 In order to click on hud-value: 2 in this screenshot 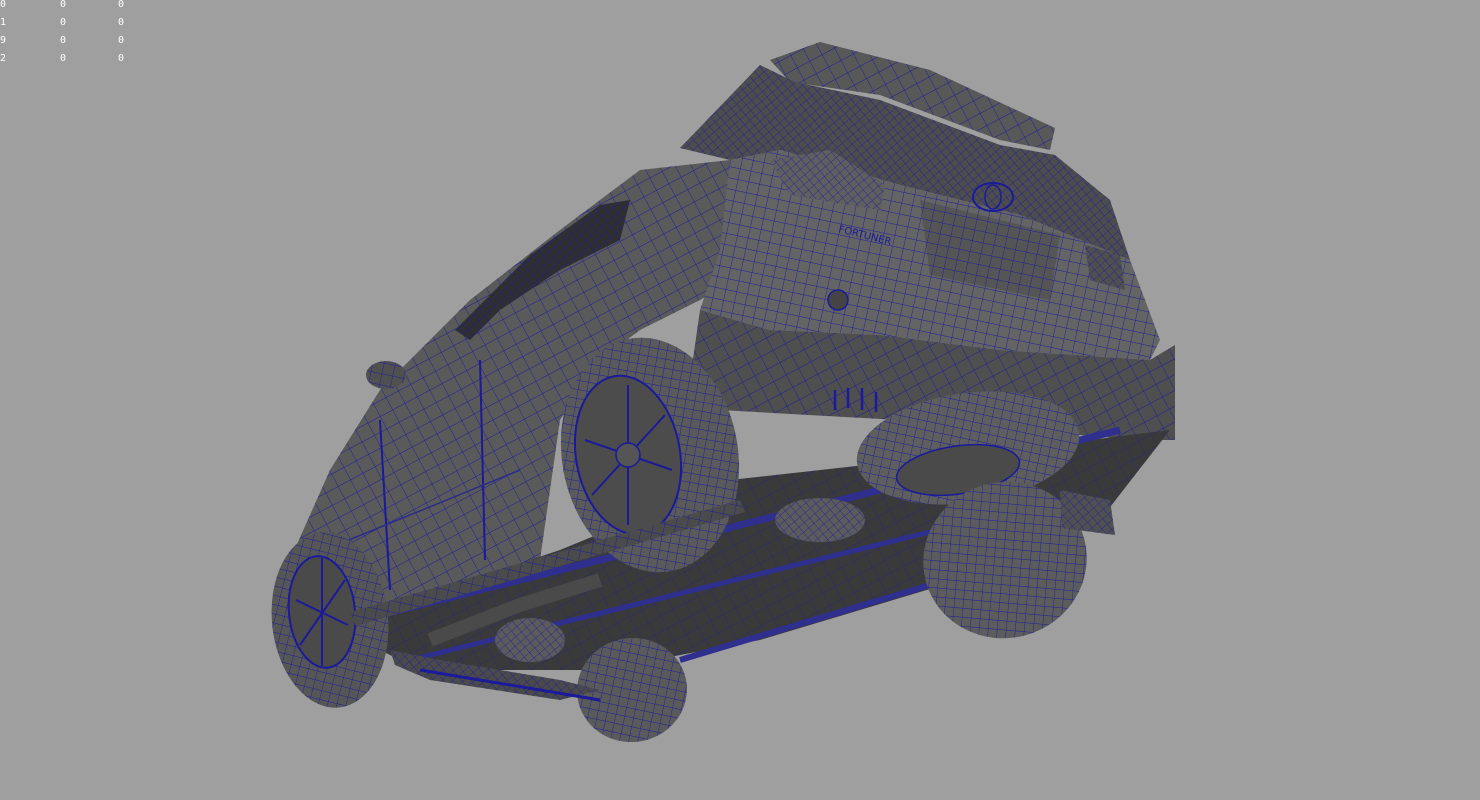, I will do `click(3, 58)`.